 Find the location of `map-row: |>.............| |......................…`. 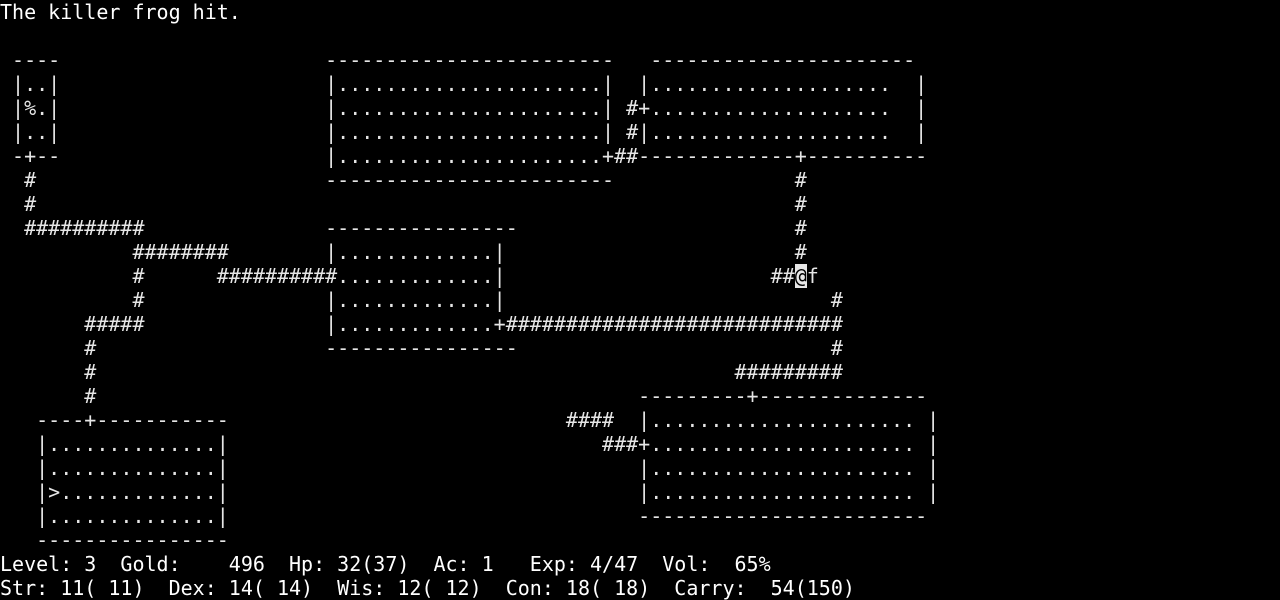

map-row: |>.............| |......................… is located at coordinates (470, 492).